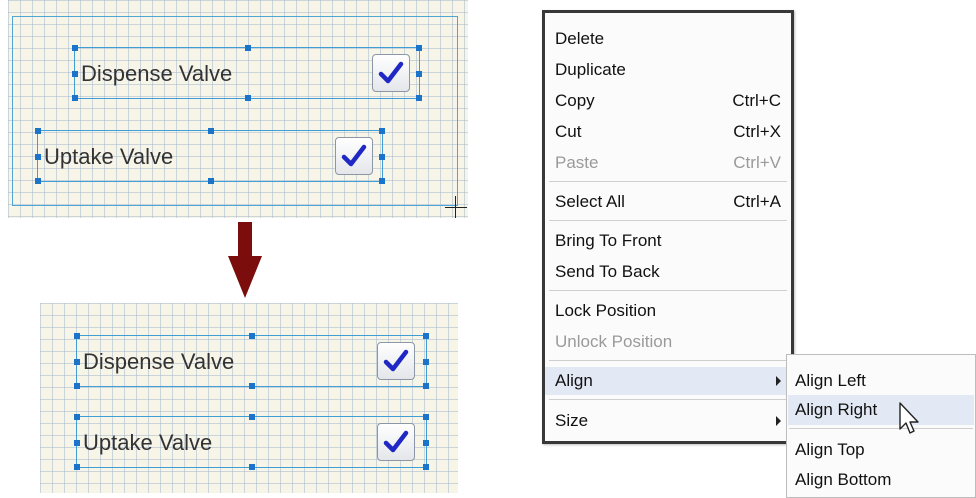 Image resolution: width=976 pixels, height=498 pixels. What do you see at coordinates (590, 69) in the screenshot?
I see `menu-item-label: Duplicate` at bounding box center [590, 69].